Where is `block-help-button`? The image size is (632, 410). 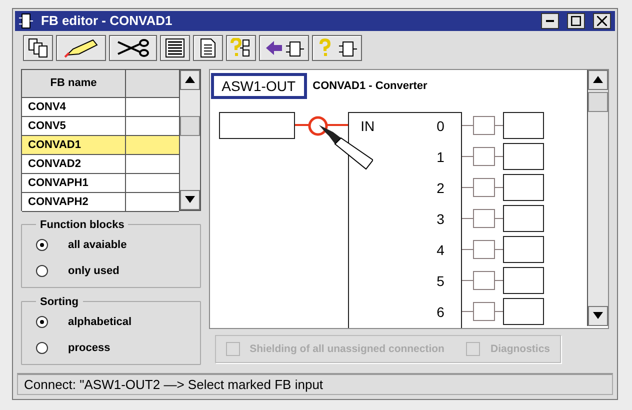 block-help-button is located at coordinates (337, 47).